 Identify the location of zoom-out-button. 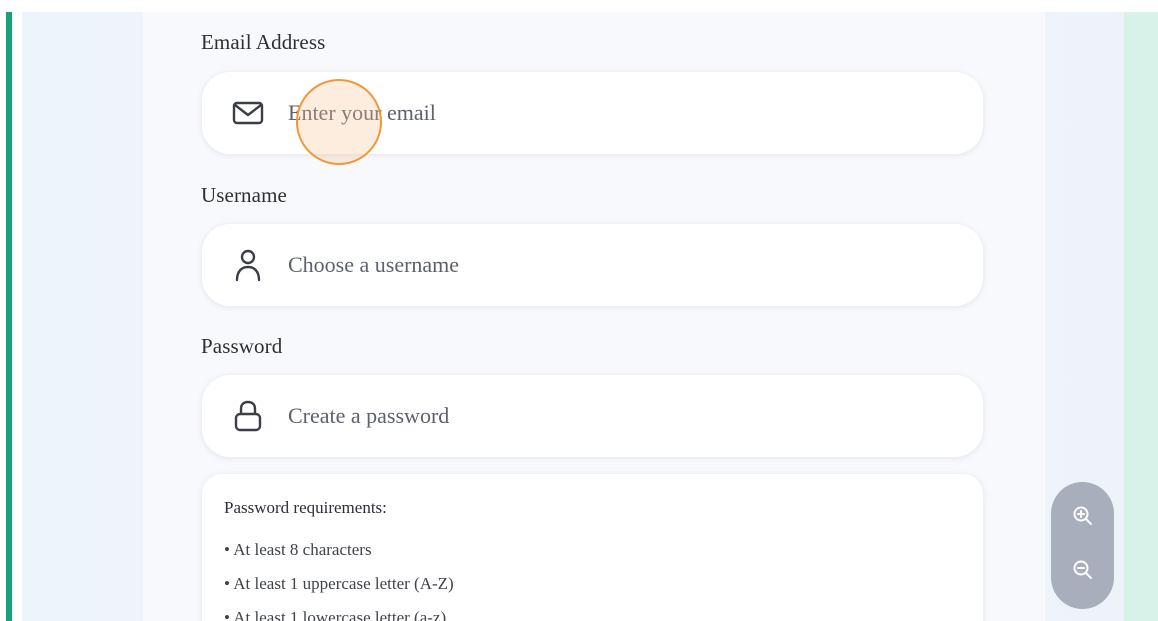
(1083, 572).